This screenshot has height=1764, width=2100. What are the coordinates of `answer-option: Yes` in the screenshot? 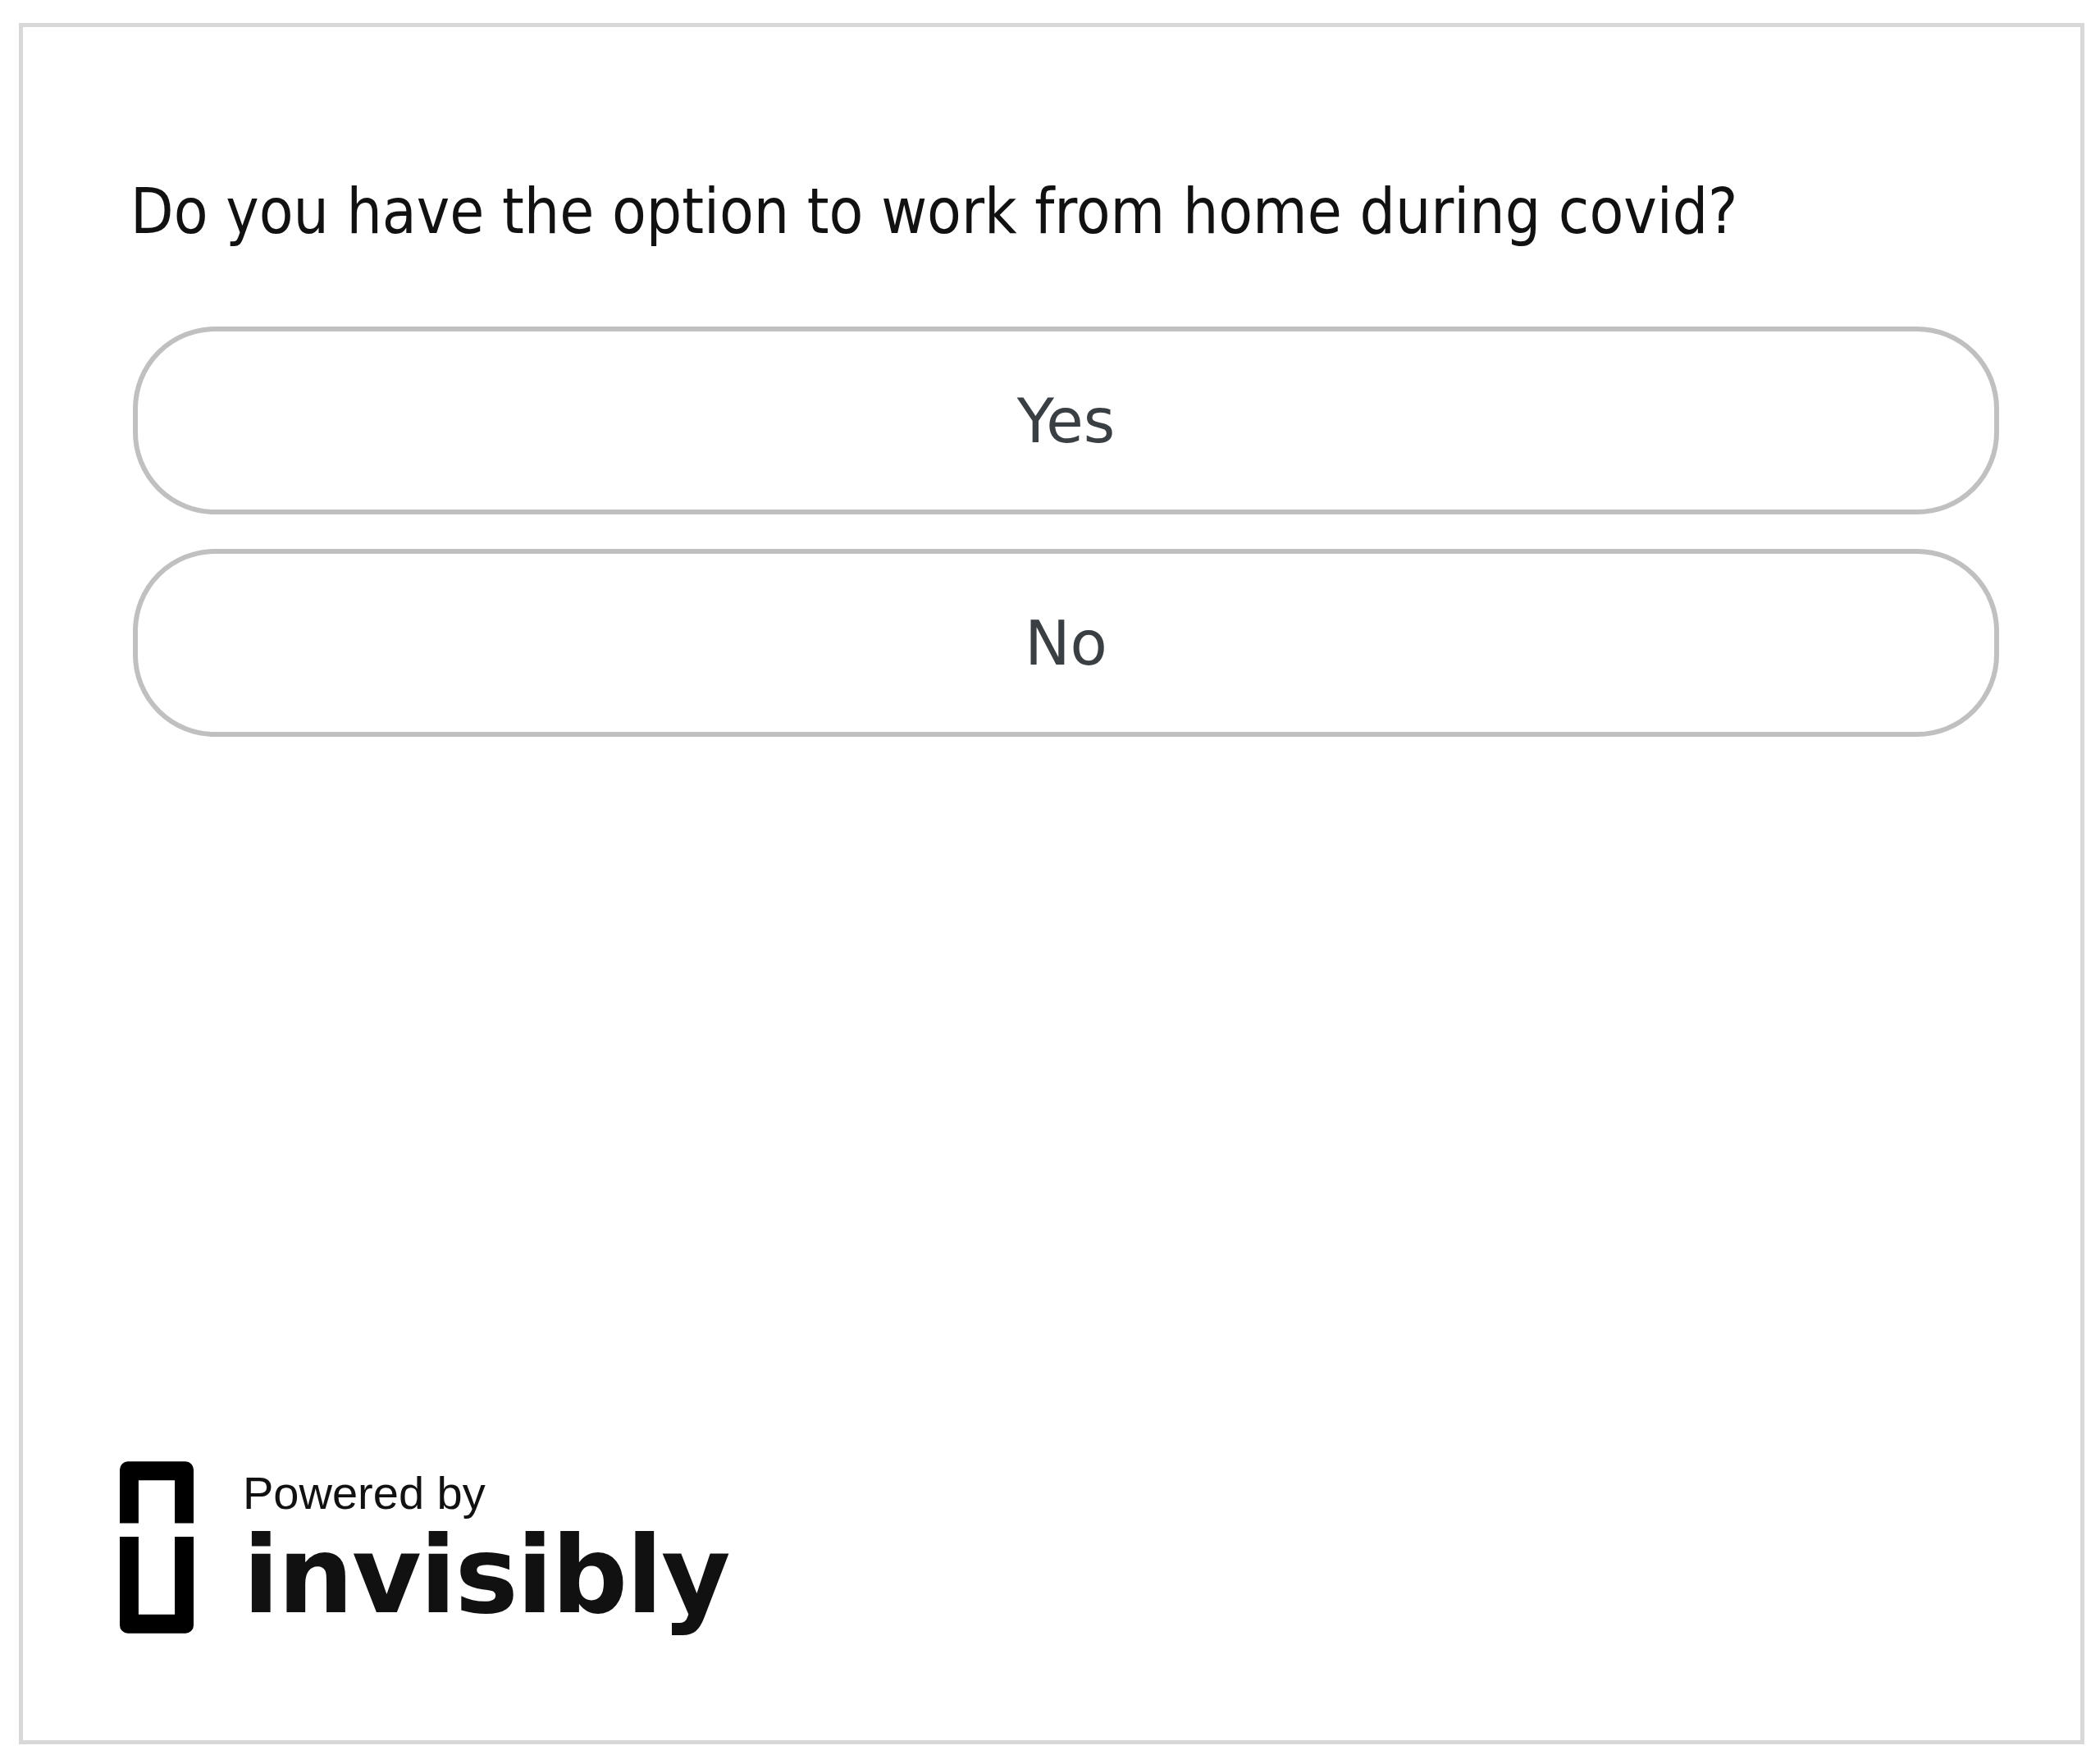 It's located at (1066, 420).